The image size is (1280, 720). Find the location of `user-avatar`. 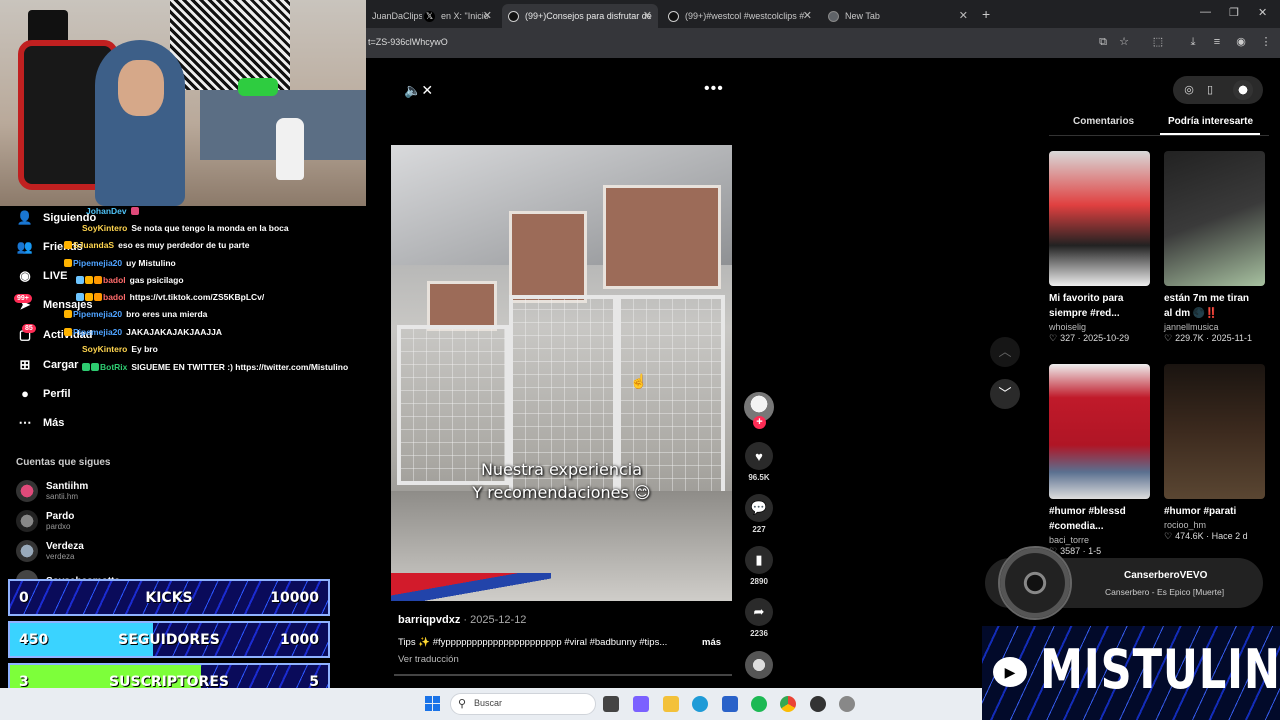

user-avatar is located at coordinates (1243, 90).